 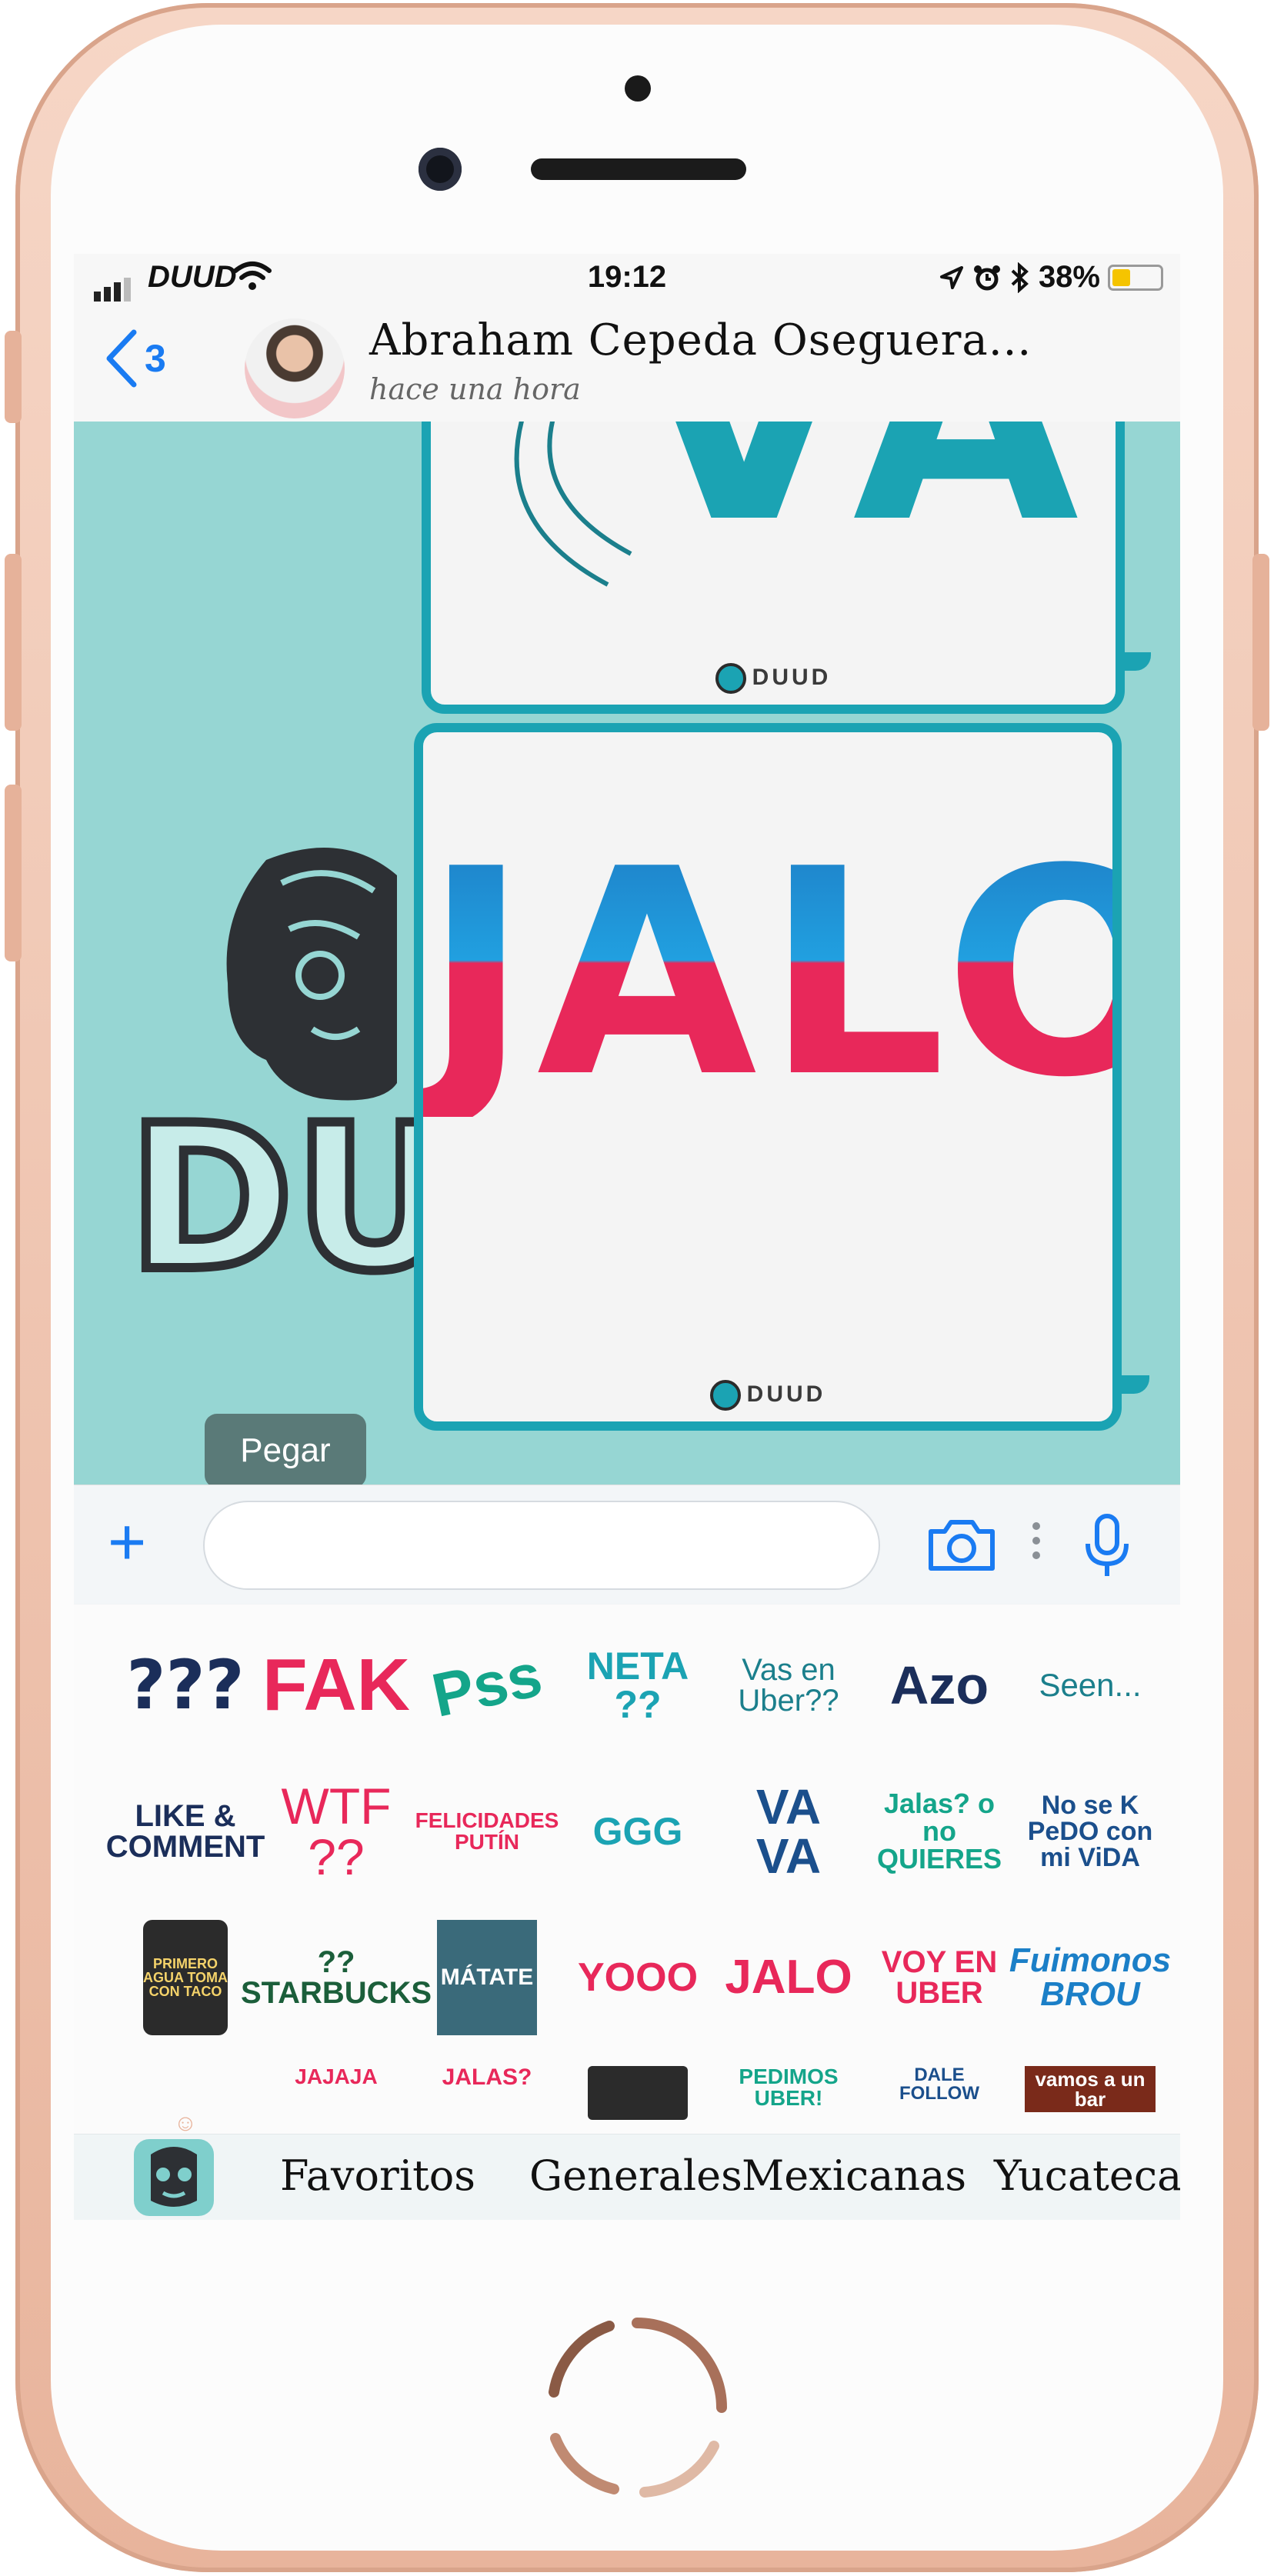 What do you see at coordinates (939, 2100) in the screenshot?
I see `sticker-item: DALE FOLLOW` at bounding box center [939, 2100].